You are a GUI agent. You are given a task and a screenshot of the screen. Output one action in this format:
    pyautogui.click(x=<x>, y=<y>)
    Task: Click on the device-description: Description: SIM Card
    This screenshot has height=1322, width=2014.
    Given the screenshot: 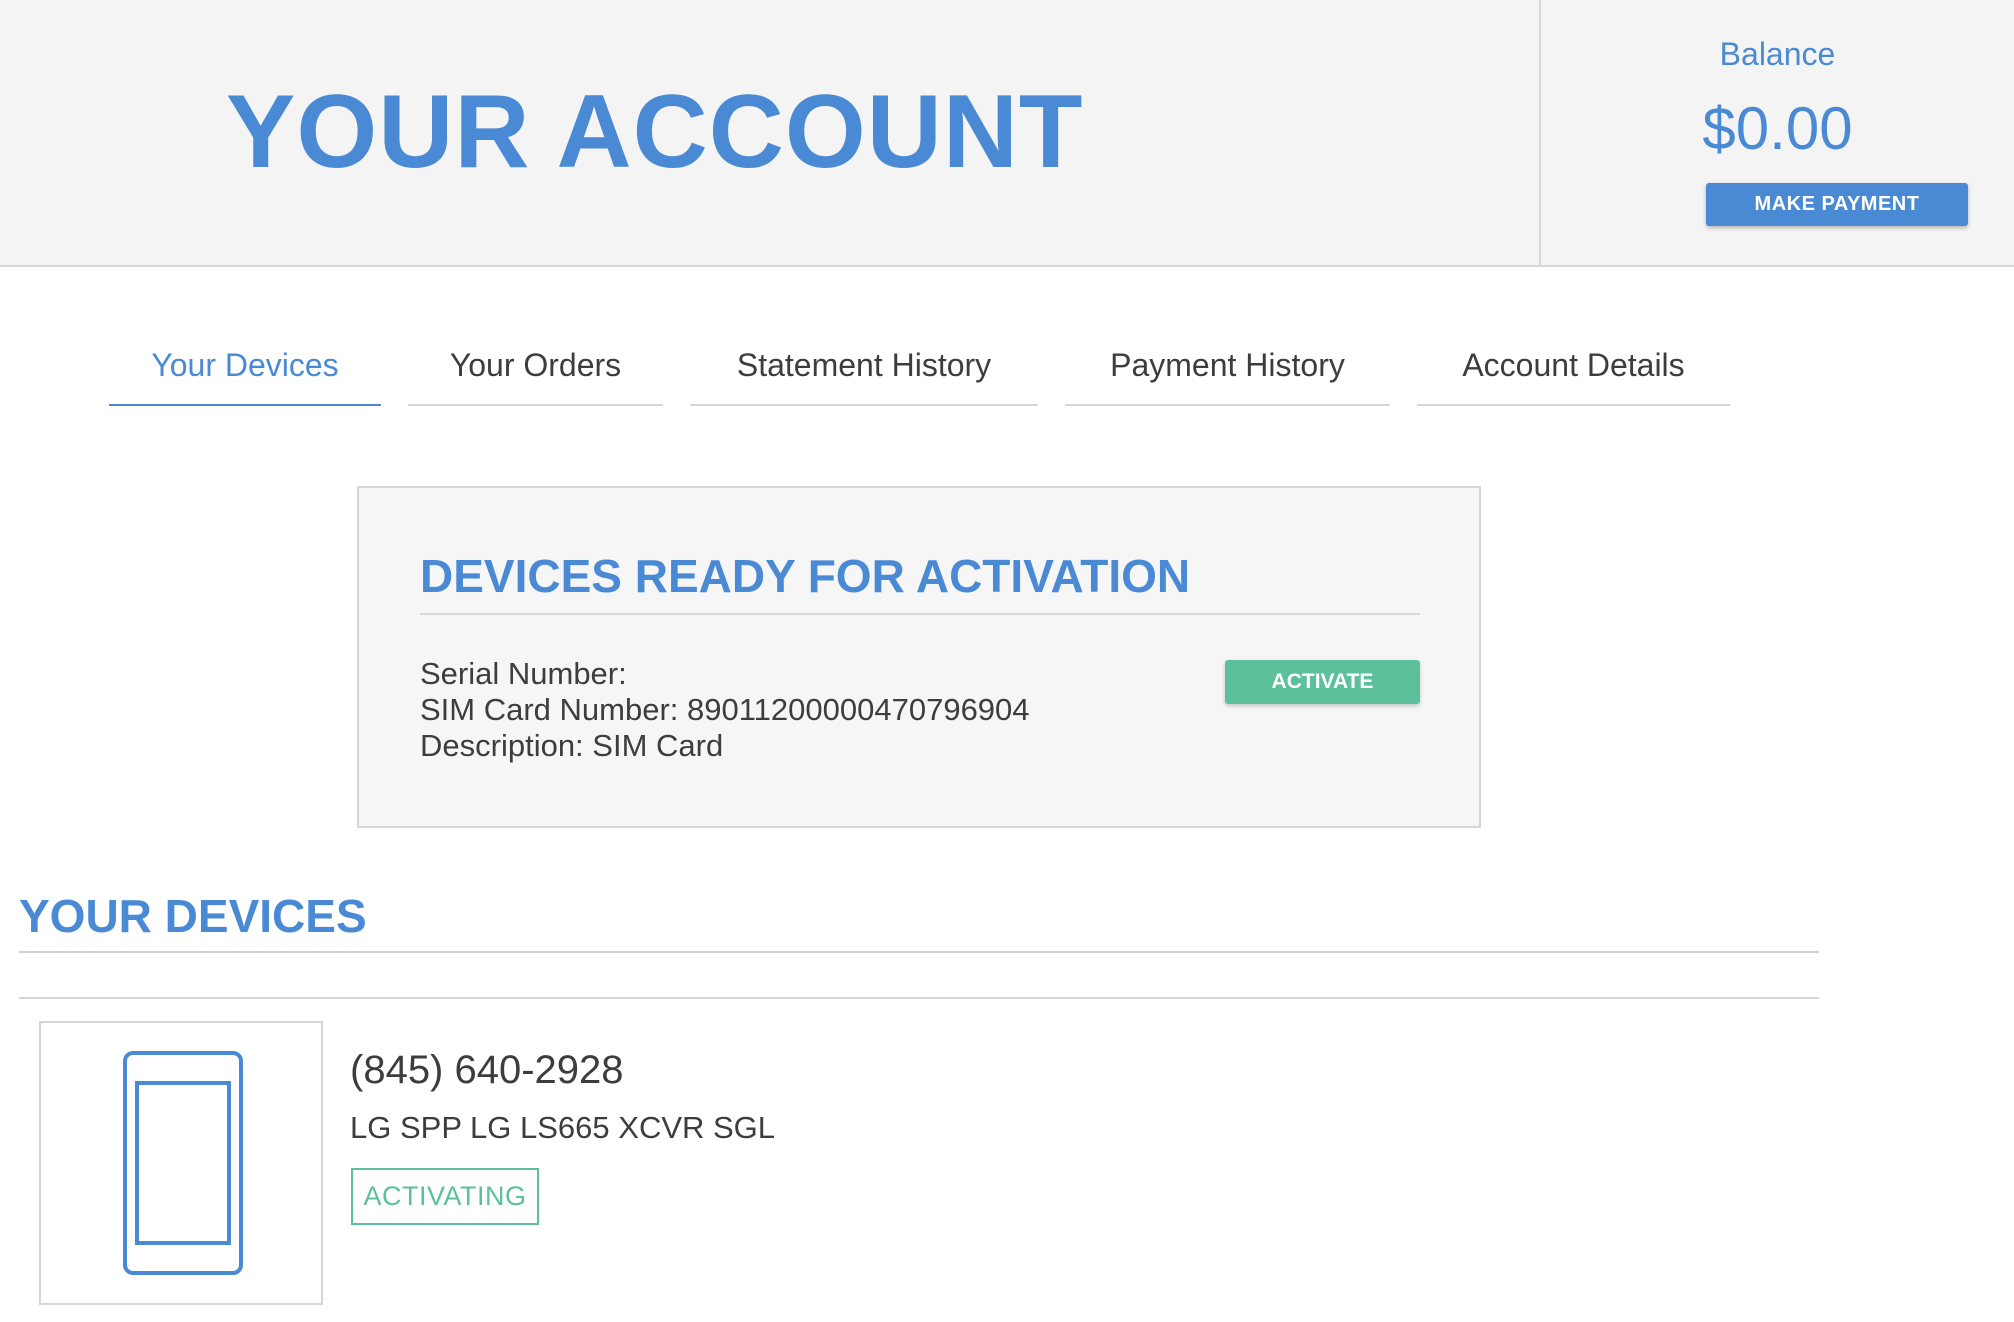 What is the action you would take?
    pyautogui.click(x=725, y=746)
    